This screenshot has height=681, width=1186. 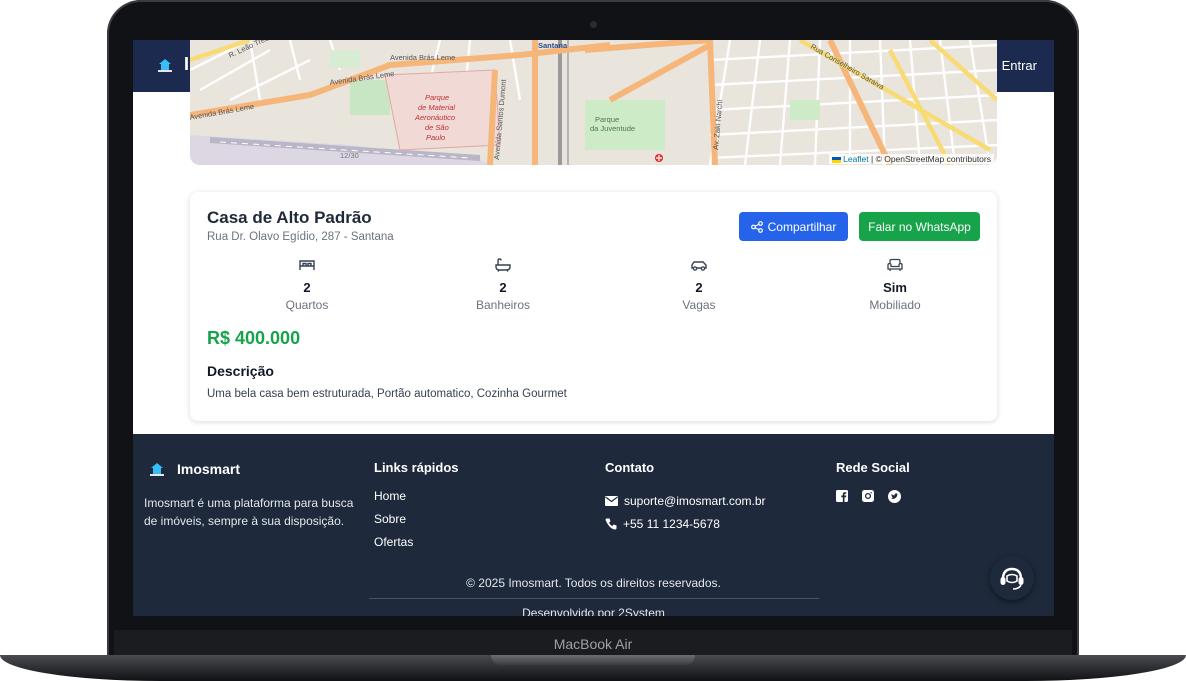 I want to click on whatsapp-button-label: Falar no WhatsApp, so click(x=919, y=226).